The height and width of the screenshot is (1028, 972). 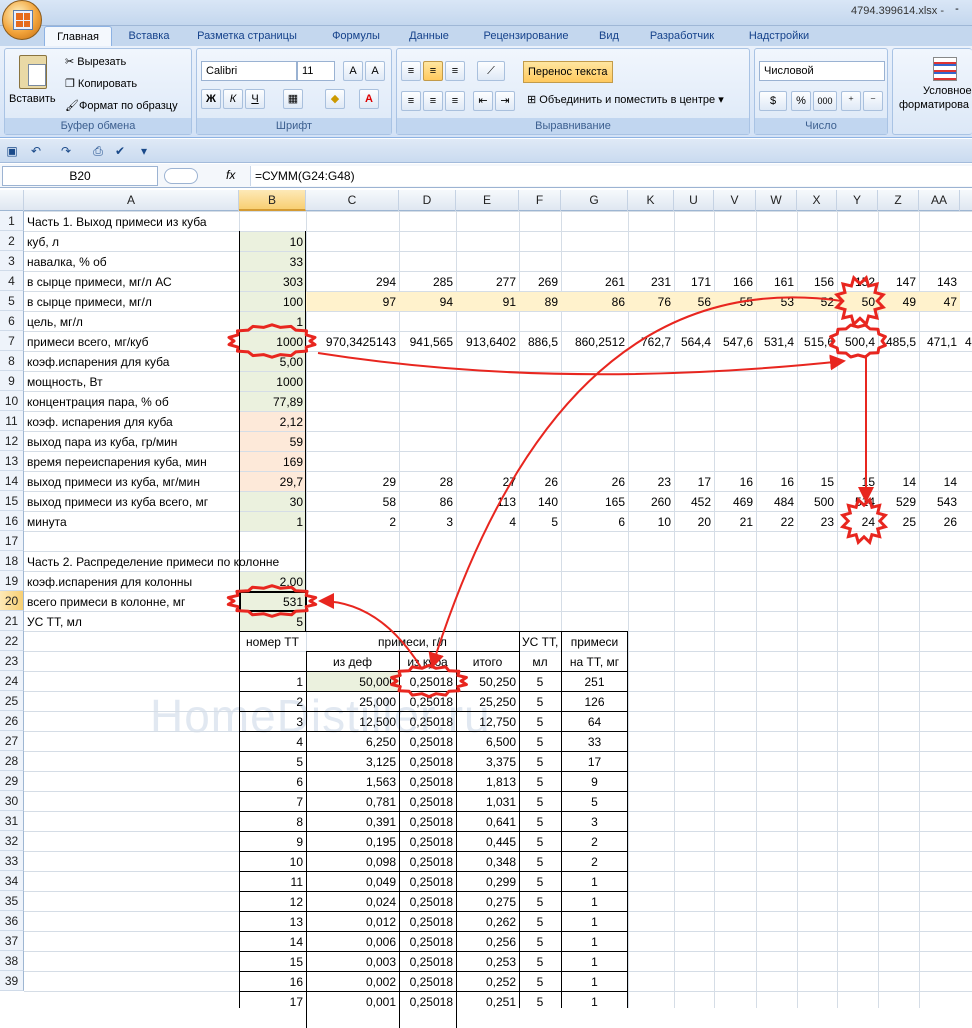 What do you see at coordinates (352, 302) in the screenshot?
I see `cell-C5: 97` at bounding box center [352, 302].